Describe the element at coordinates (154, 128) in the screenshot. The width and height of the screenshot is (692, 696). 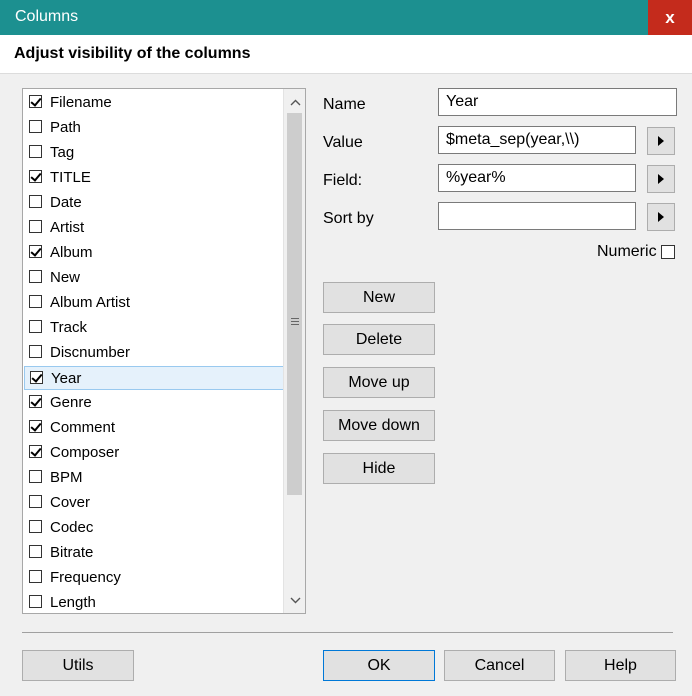
I see `list-item: Path` at that location.